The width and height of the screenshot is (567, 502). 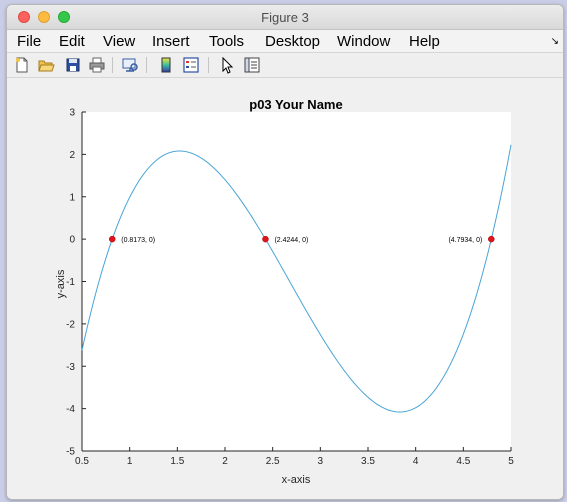 What do you see at coordinates (171, 41) in the screenshot?
I see `menu-insert: Insert` at bounding box center [171, 41].